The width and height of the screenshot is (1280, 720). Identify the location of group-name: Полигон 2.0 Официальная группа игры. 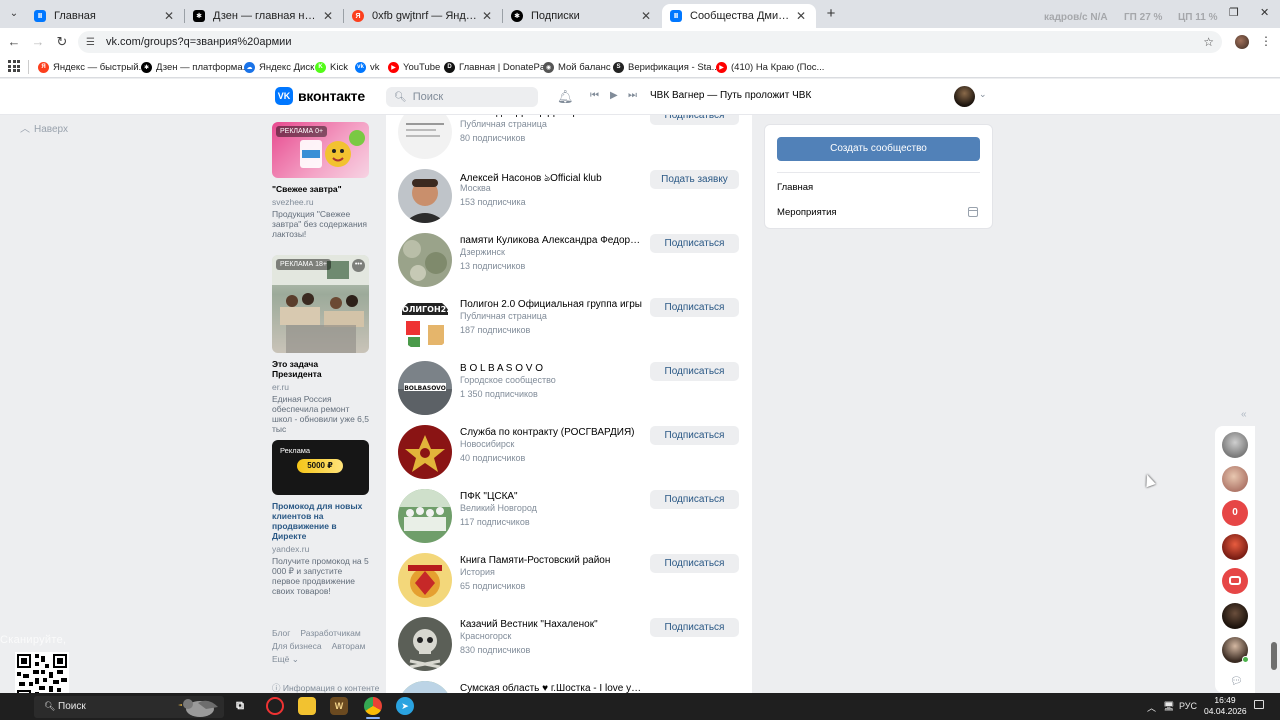
(551, 304).